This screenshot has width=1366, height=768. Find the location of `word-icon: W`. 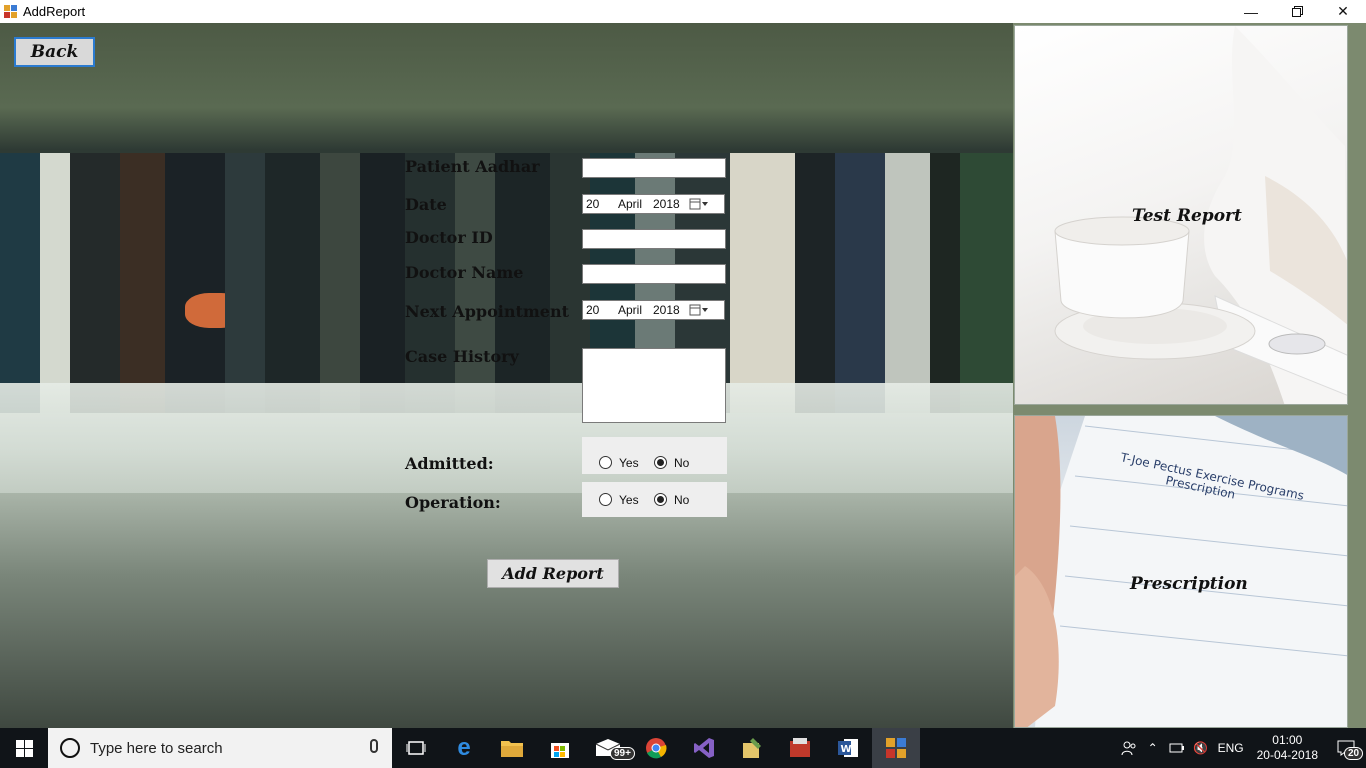

word-icon: W is located at coordinates (848, 748).